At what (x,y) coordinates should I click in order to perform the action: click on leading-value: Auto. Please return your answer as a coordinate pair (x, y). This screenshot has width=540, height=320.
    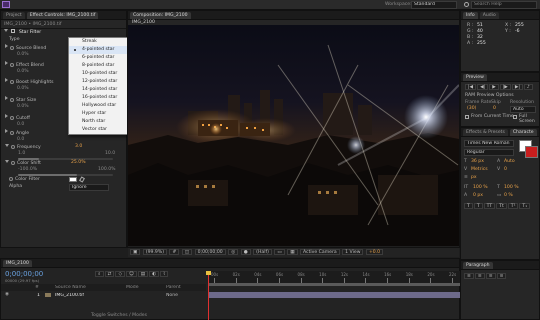
    Looking at the image, I should click on (509, 161).